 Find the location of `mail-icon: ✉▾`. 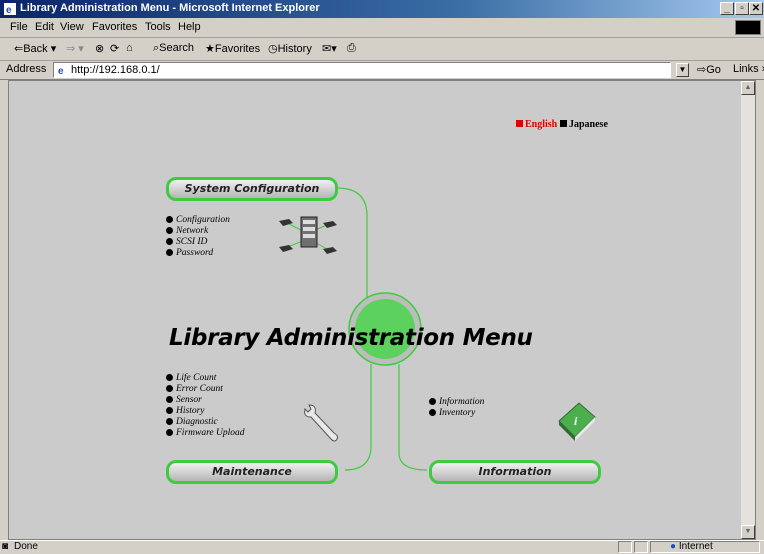

mail-icon: ✉▾ is located at coordinates (329, 49).